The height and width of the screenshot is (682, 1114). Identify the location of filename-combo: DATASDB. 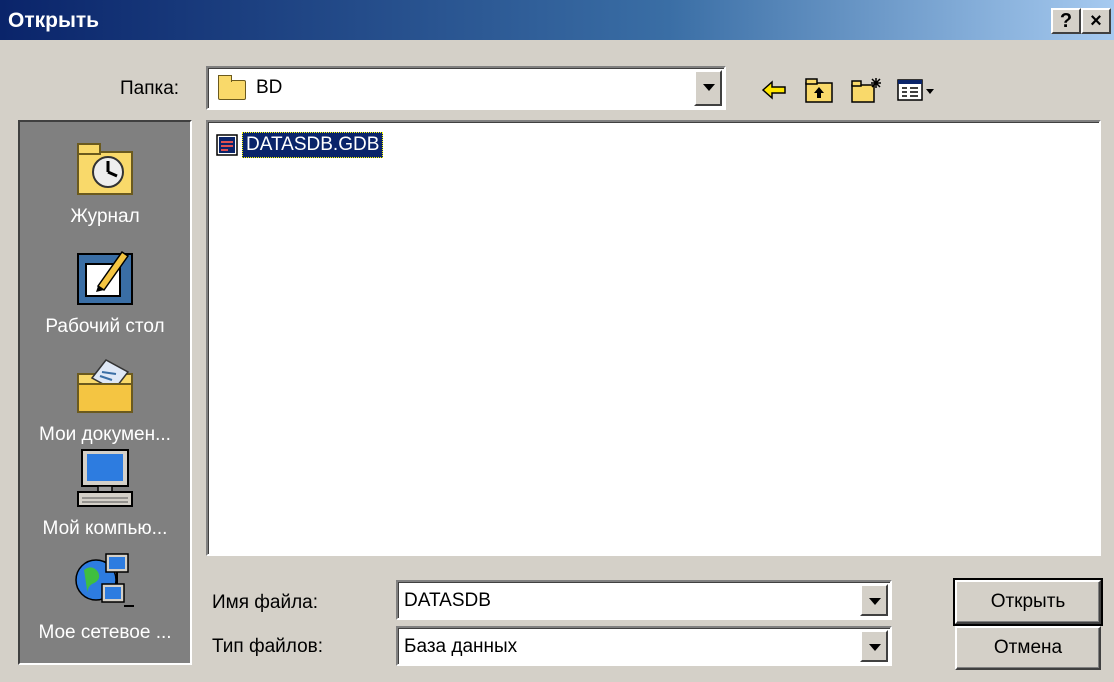
(644, 600).